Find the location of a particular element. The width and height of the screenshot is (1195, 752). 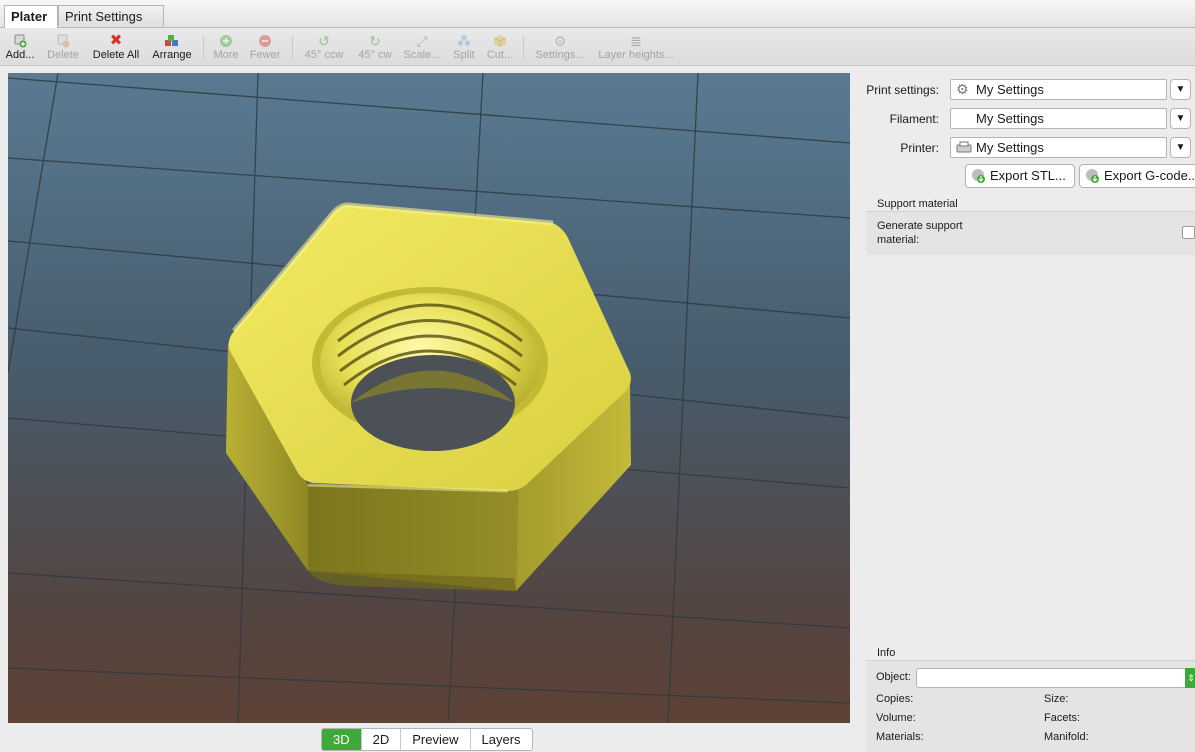

filament-dropdown: ▼ is located at coordinates (1180, 118).